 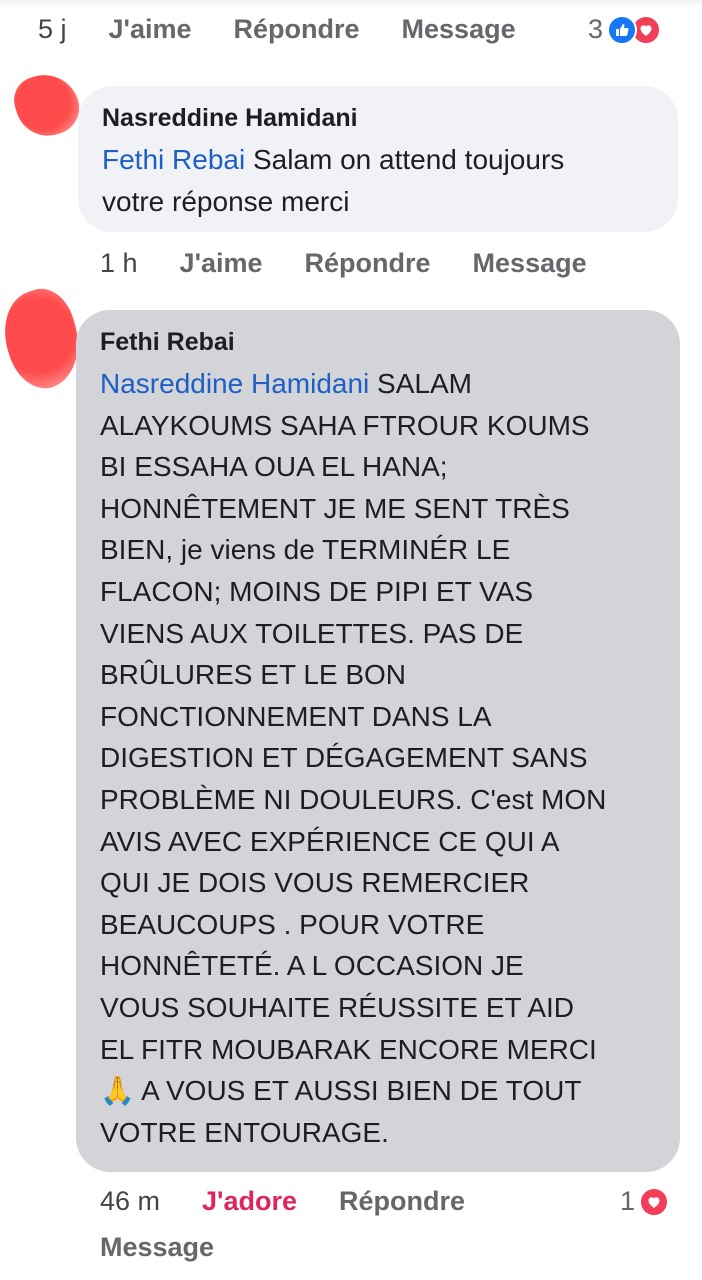 What do you see at coordinates (47, 105) in the screenshot?
I see `avatar-redacted` at bounding box center [47, 105].